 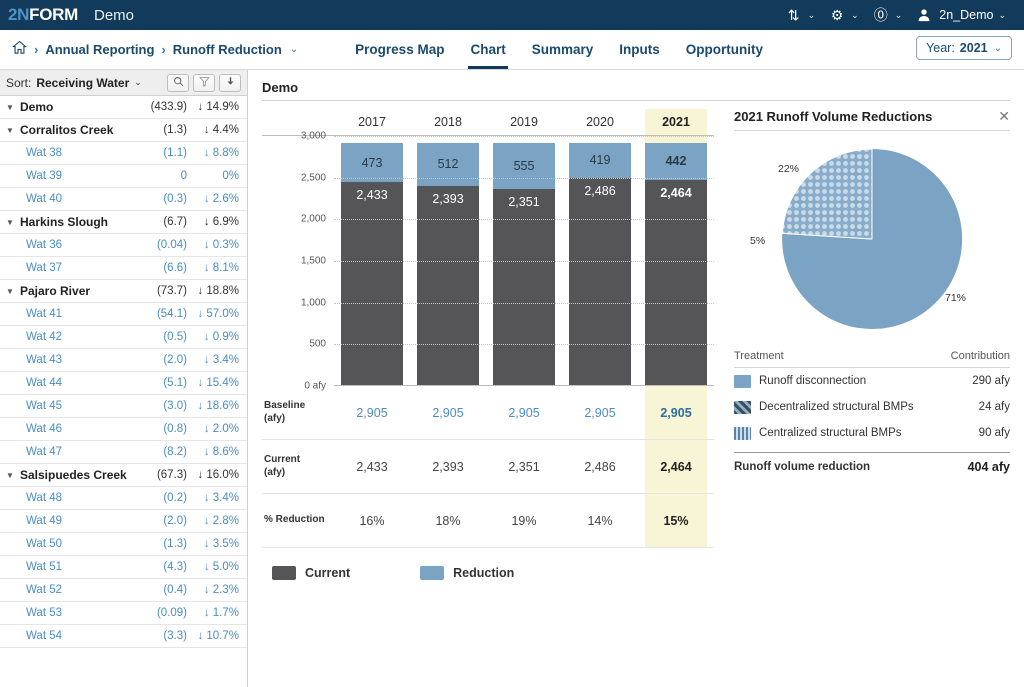 What do you see at coordinates (123, 521) in the screenshot?
I see `tree-leaf-row: Wat 49 (2.0) ↓ 2.8%` at bounding box center [123, 521].